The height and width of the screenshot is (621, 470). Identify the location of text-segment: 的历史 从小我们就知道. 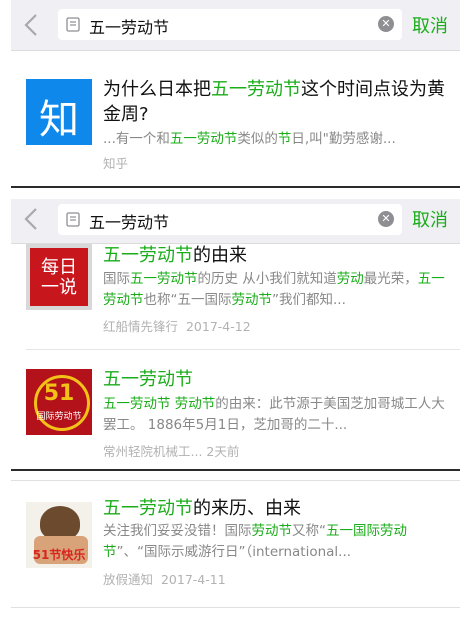
(267, 279).